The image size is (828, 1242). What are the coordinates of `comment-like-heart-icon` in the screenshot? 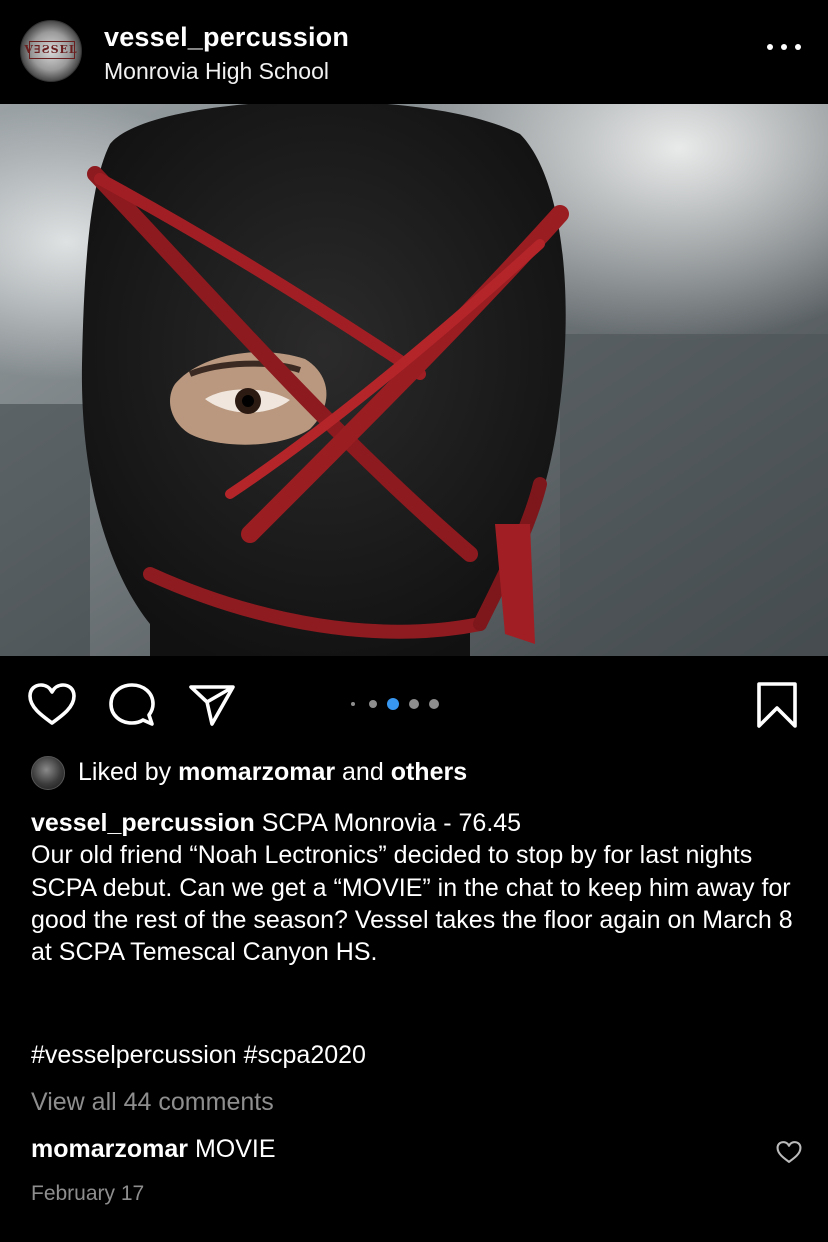 It's located at (789, 1152).